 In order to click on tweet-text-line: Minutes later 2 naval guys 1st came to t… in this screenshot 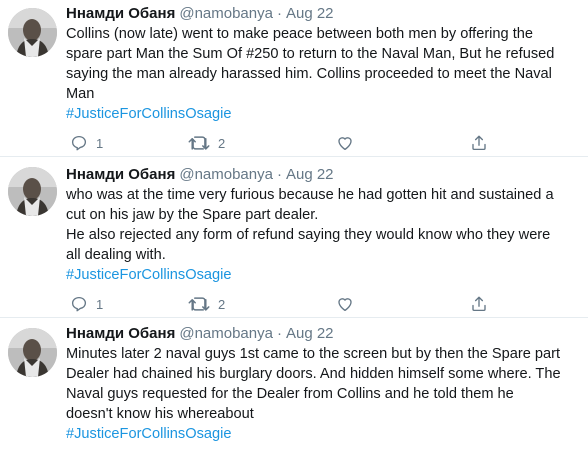, I will do `click(313, 354)`.